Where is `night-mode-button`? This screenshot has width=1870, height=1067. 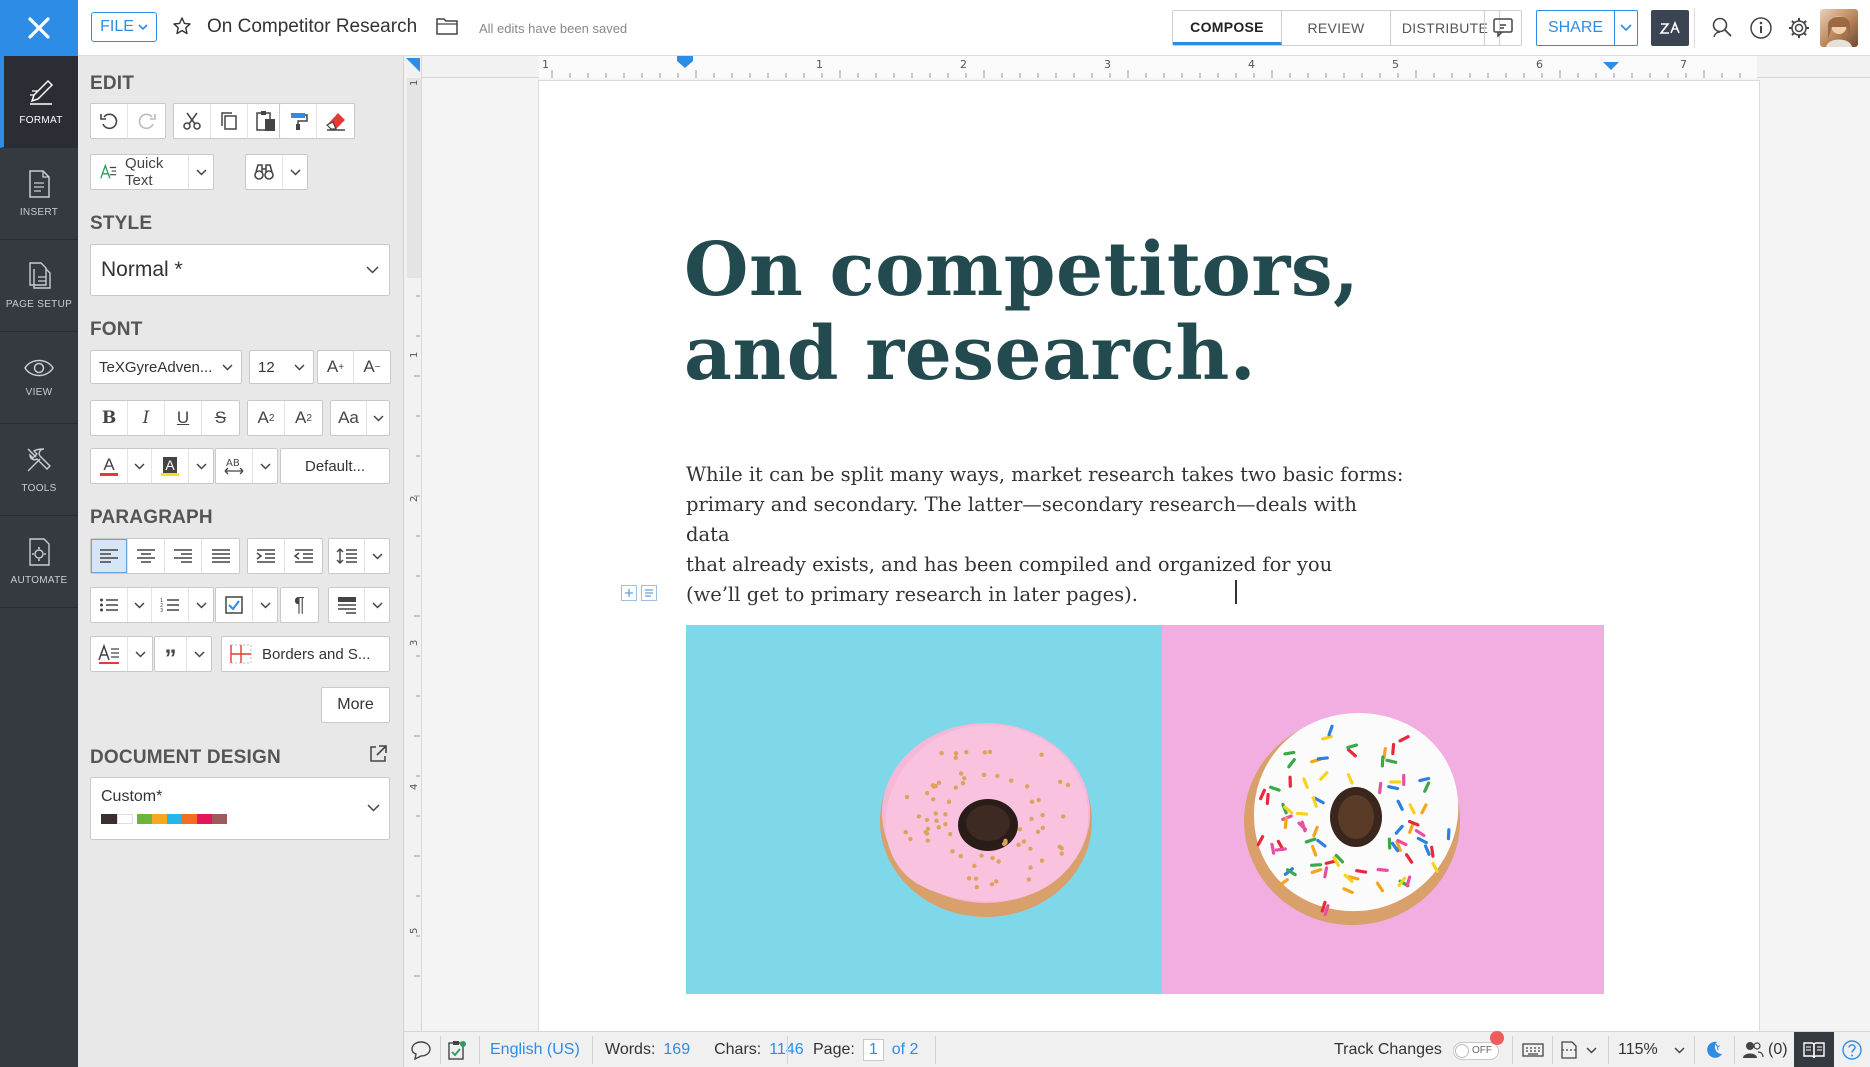 night-mode-button is located at coordinates (1714, 1049).